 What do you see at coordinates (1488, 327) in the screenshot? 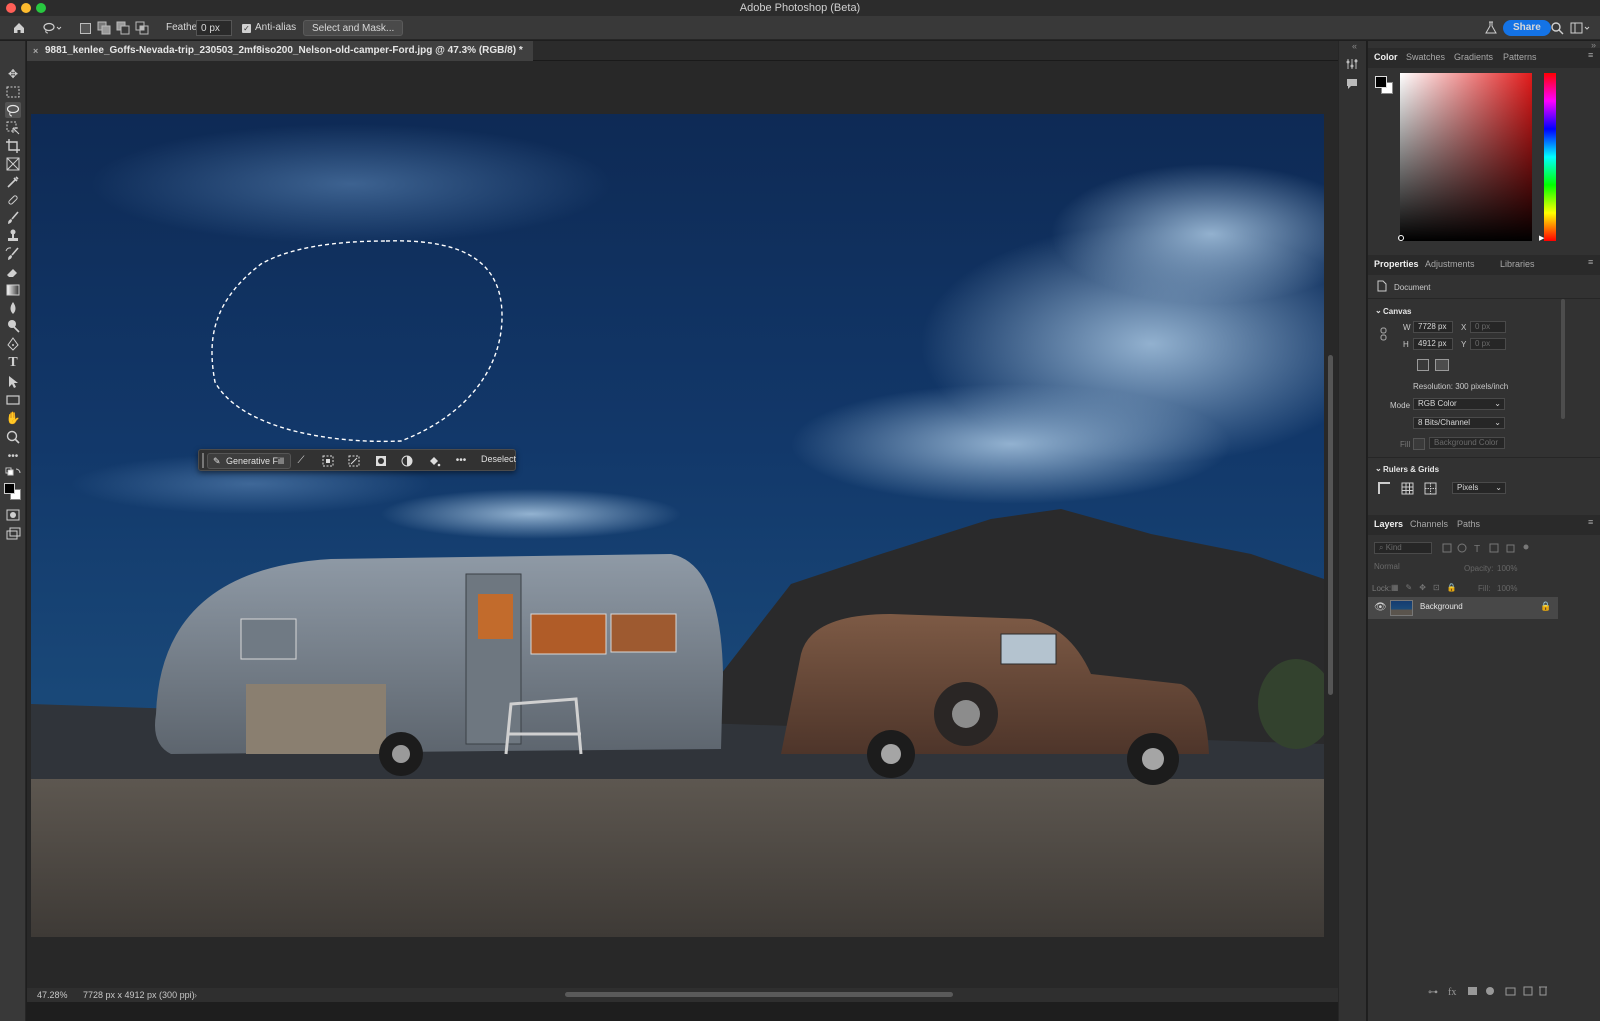
I see `x-input: 0 px` at bounding box center [1488, 327].